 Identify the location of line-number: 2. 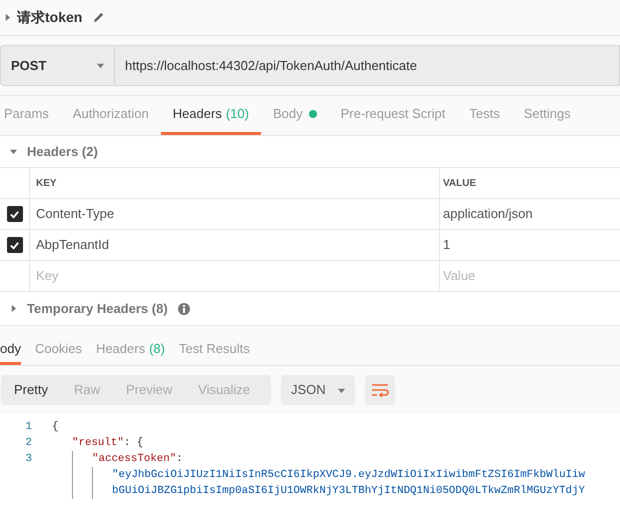
(29, 443).